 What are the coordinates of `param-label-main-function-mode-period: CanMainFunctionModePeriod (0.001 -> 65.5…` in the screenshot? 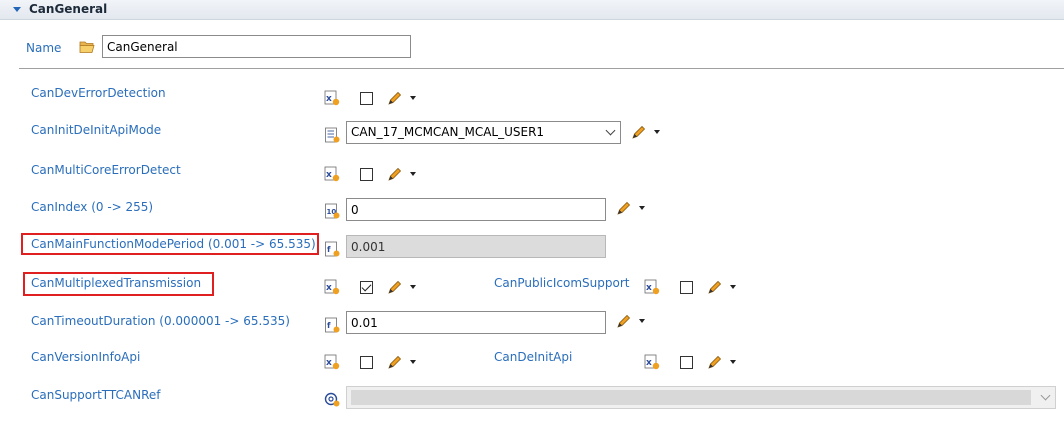 It's located at (173, 244).